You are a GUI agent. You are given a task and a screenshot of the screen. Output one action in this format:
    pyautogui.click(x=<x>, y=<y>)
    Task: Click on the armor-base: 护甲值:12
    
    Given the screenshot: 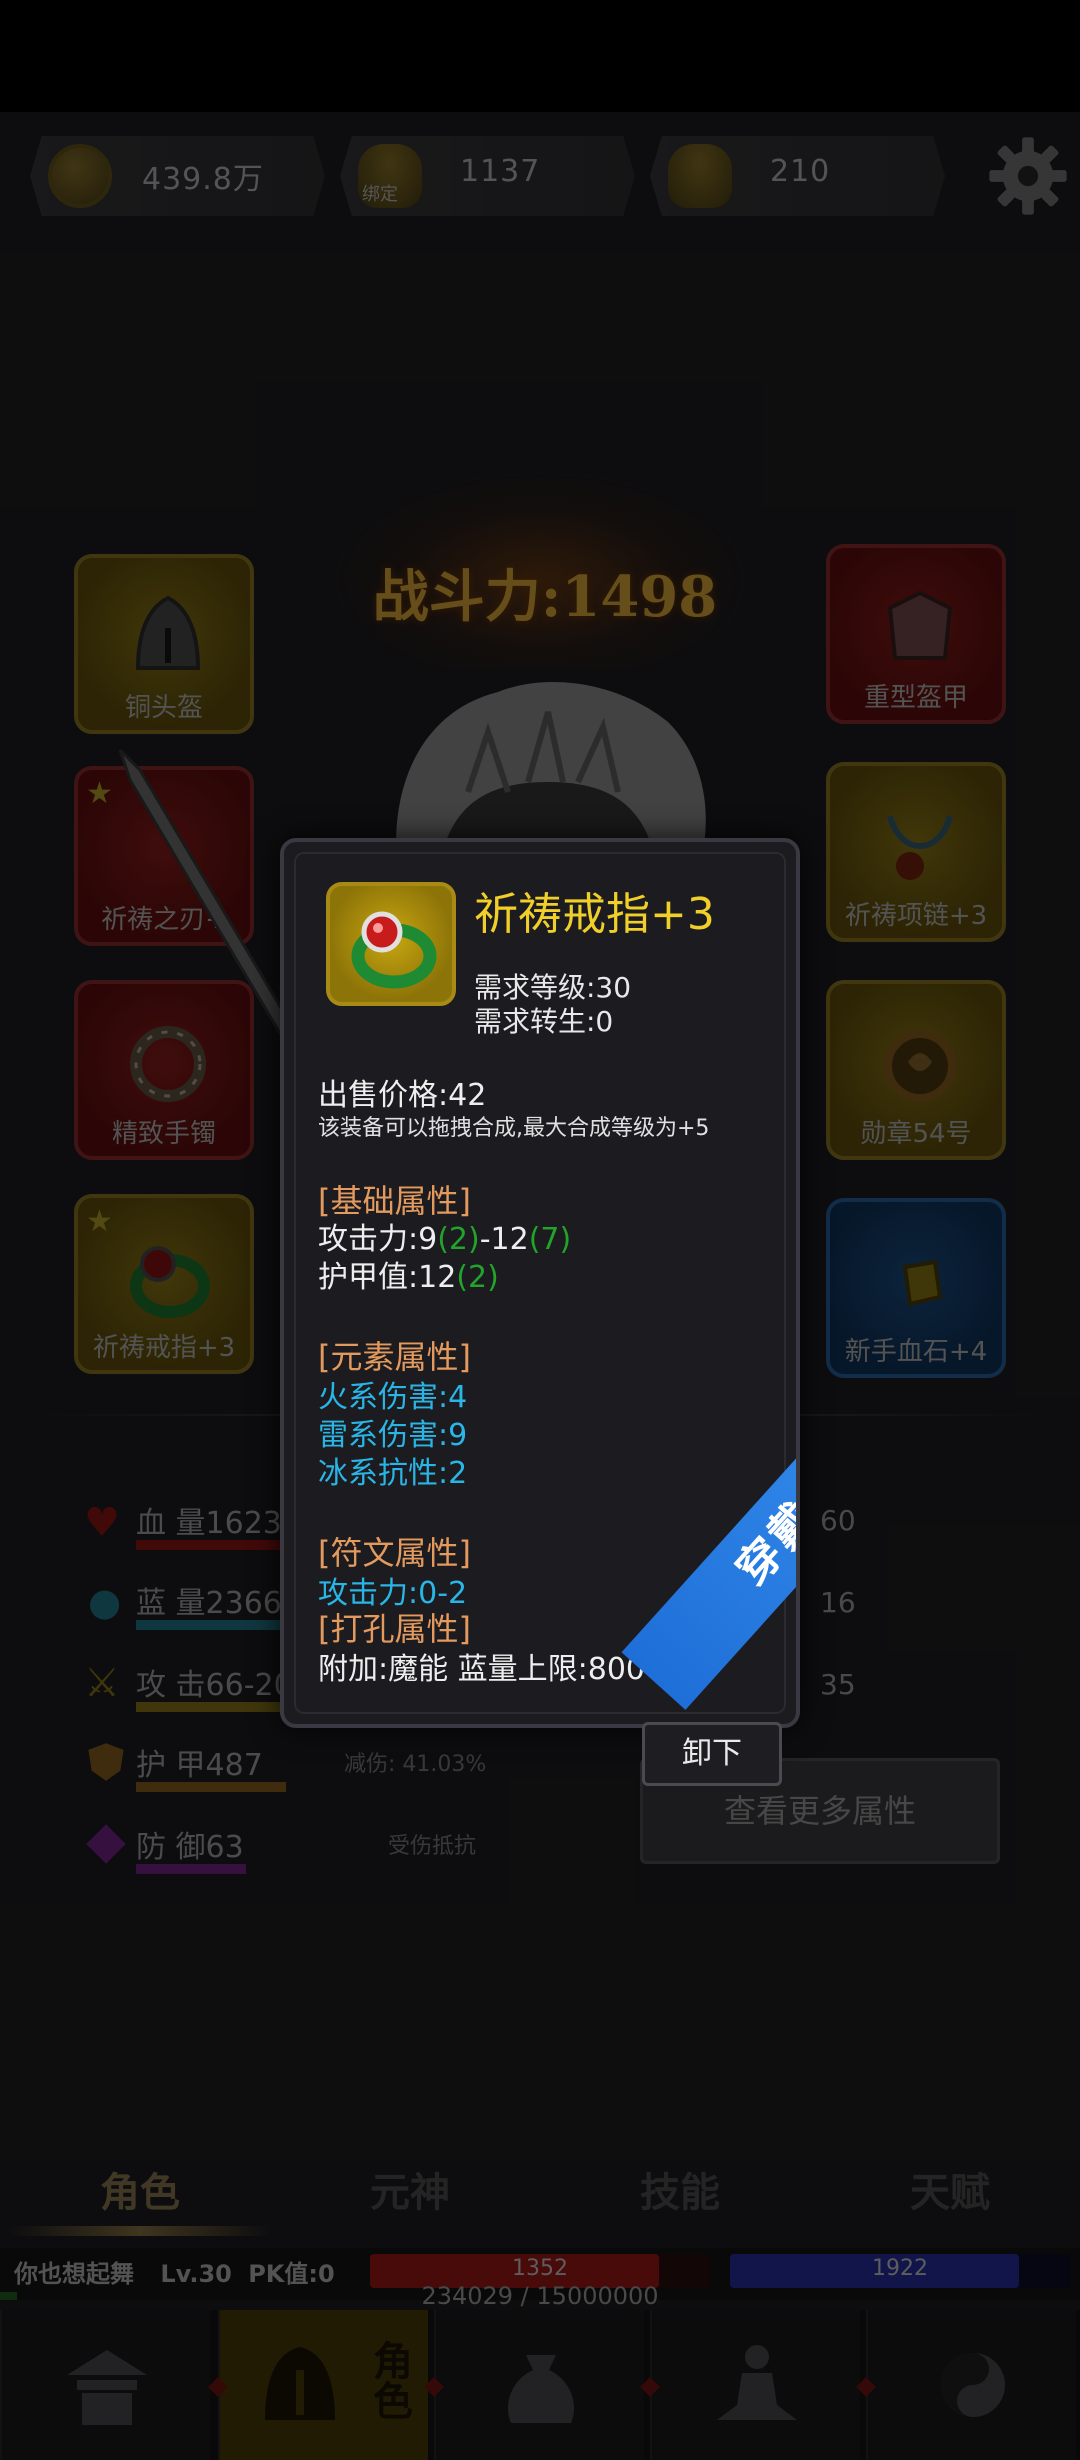 What is the action you would take?
    pyautogui.click(x=387, y=1277)
    